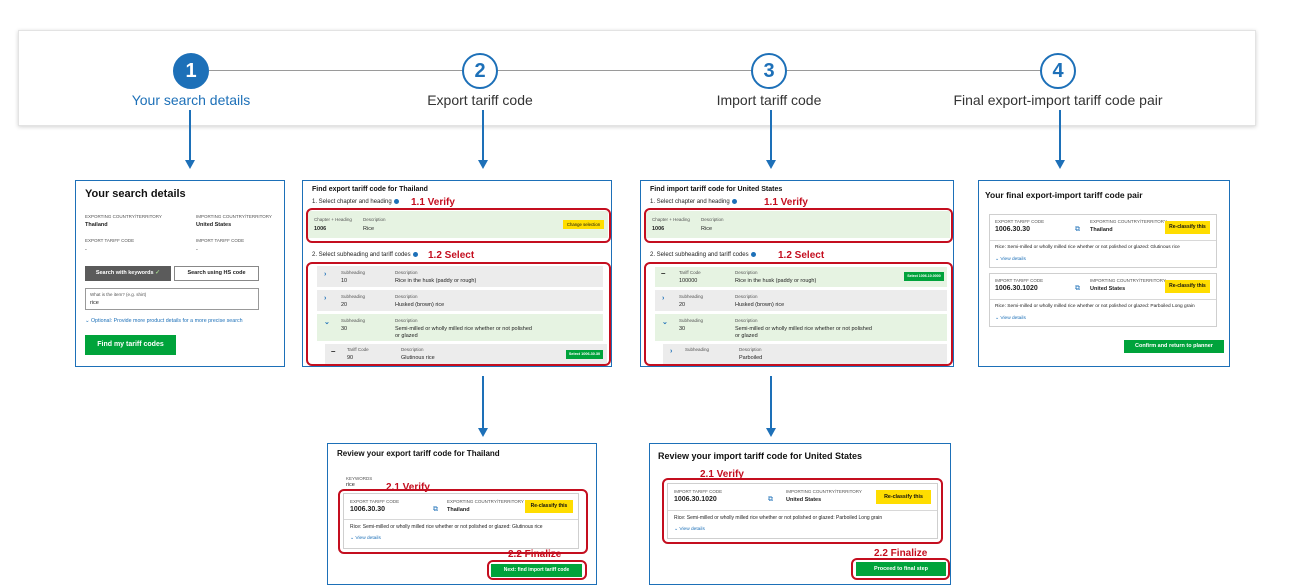 The height and width of the screenshot is (586, 1300). Describe the element at coordinates (94, 303) in the screenshot. I see `item-input-value: rice` at that location.